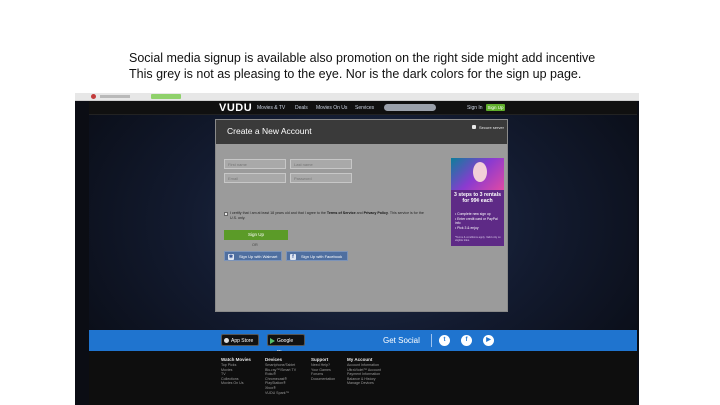 Image resolution: width=720 pixels, height=405 pixels. Describe the element at coordinates (495, 107) in the screenshot. I see `nav-sign-up-button: Sign Up` at that location.